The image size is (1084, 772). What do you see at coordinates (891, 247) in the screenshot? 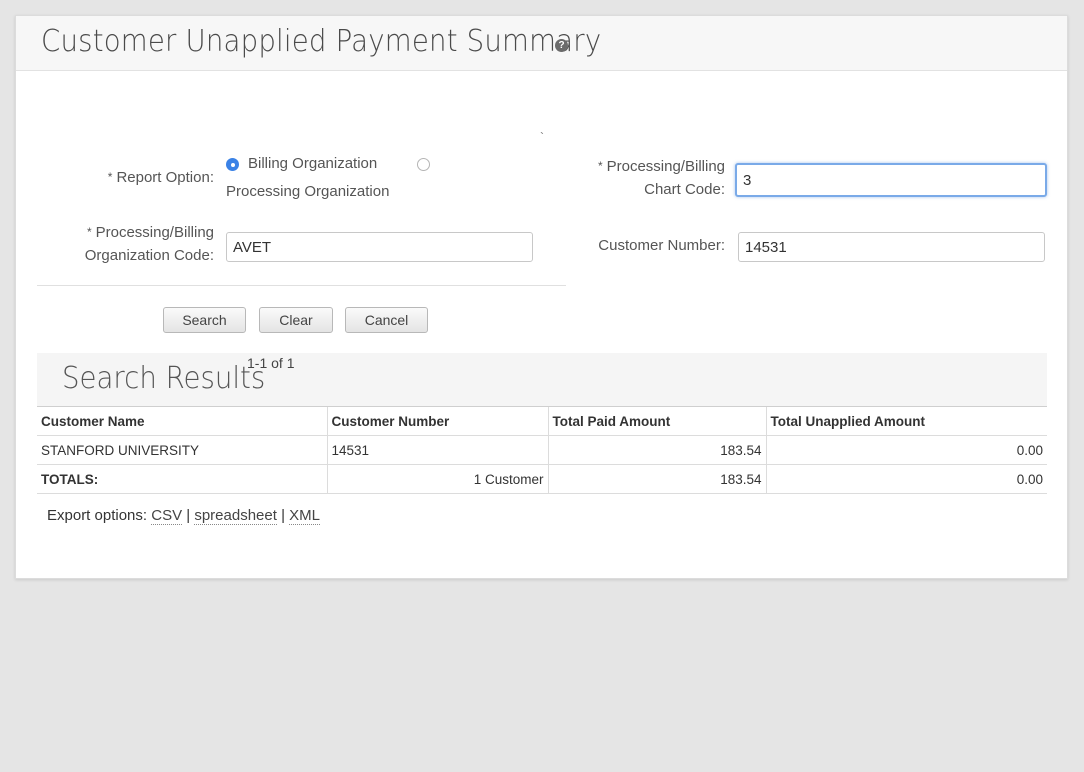
I see `customer-number-input` at bounding box center [891, 247].